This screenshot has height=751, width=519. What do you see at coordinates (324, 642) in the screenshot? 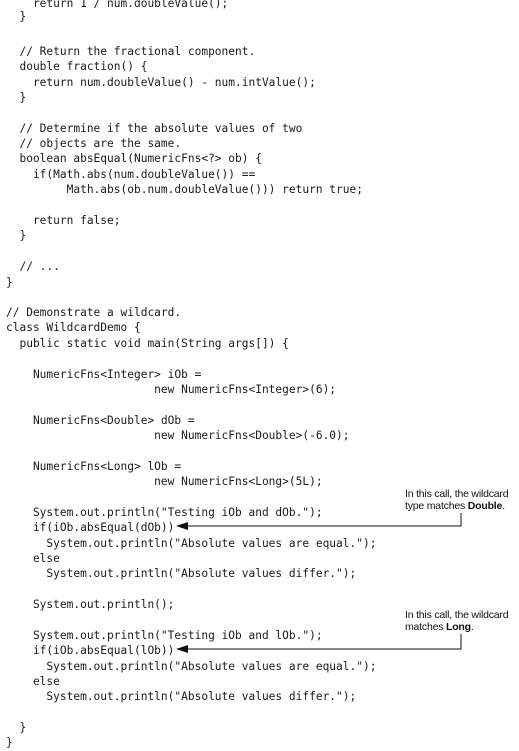
I see `callout-arrow-long-line` at bounding box center [324, 642].